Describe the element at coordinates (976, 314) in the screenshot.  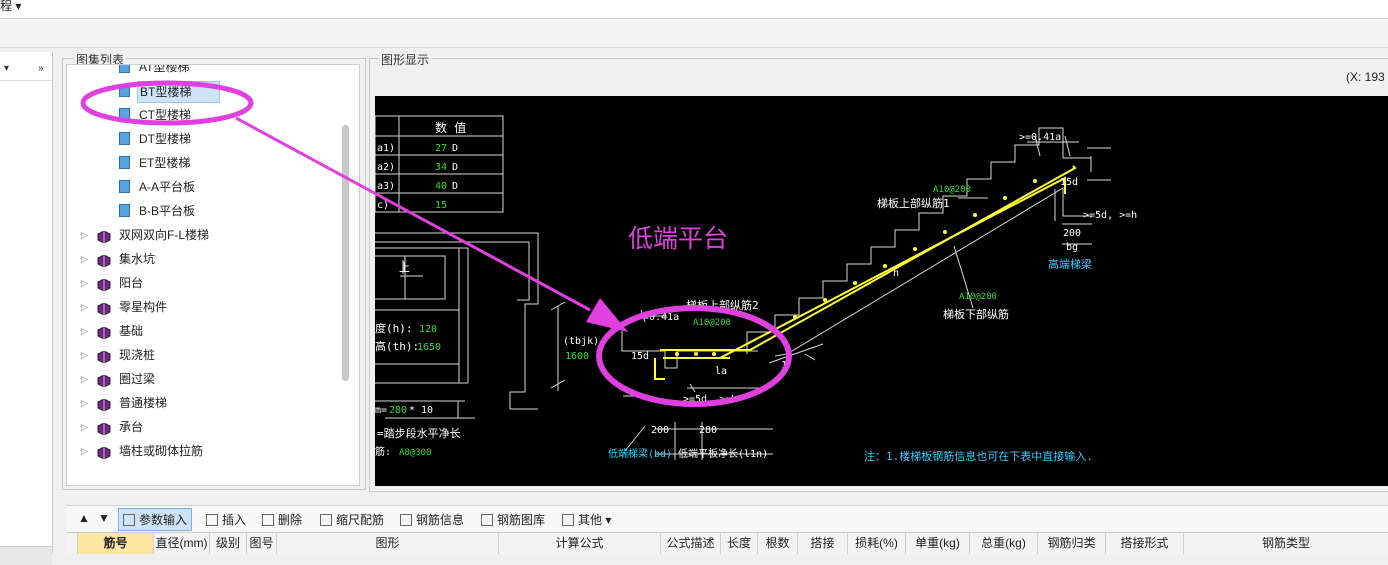
I see `bottom-rebar-label: 梯板下部纵筋` at that location.